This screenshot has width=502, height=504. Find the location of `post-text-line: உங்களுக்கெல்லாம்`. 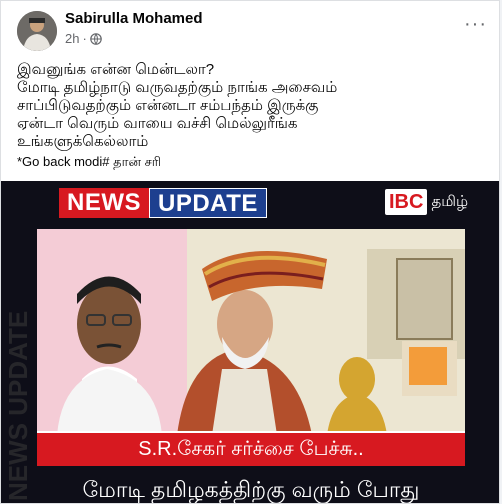

post-text-line: உங்களுக்கெல்லாம் is located at coordinates (83, 141).